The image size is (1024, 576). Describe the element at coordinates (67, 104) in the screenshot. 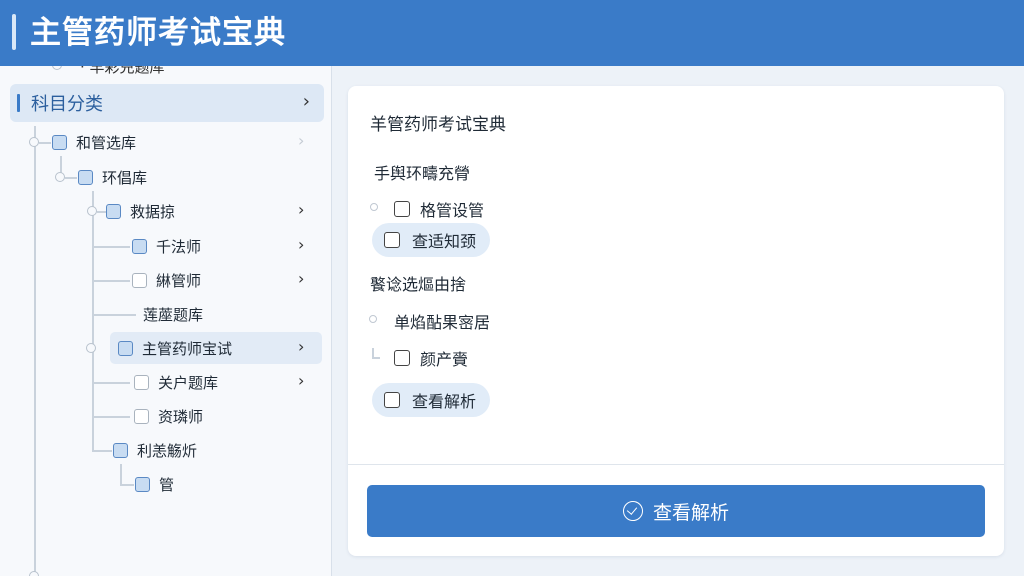

I see `category-label: 科目分类` at that location.